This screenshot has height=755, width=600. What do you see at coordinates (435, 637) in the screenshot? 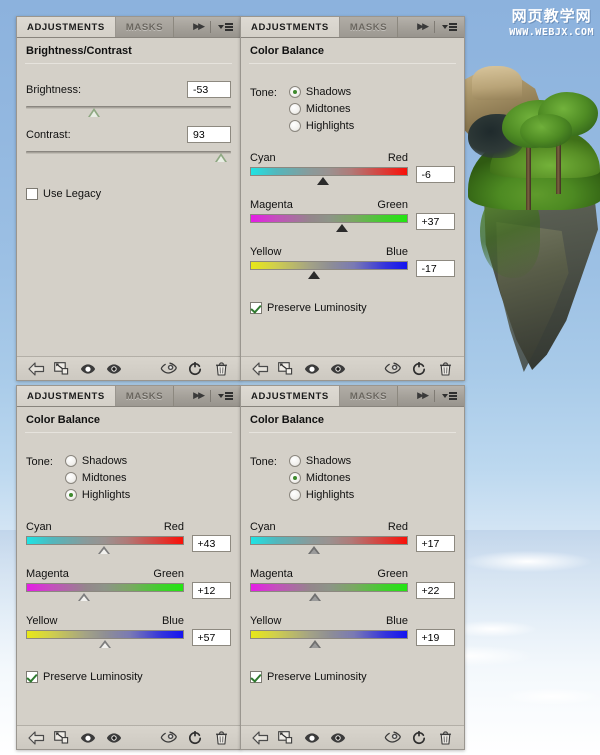
I see `color-slider-value-field: +19` at bounding box center [435, 637].